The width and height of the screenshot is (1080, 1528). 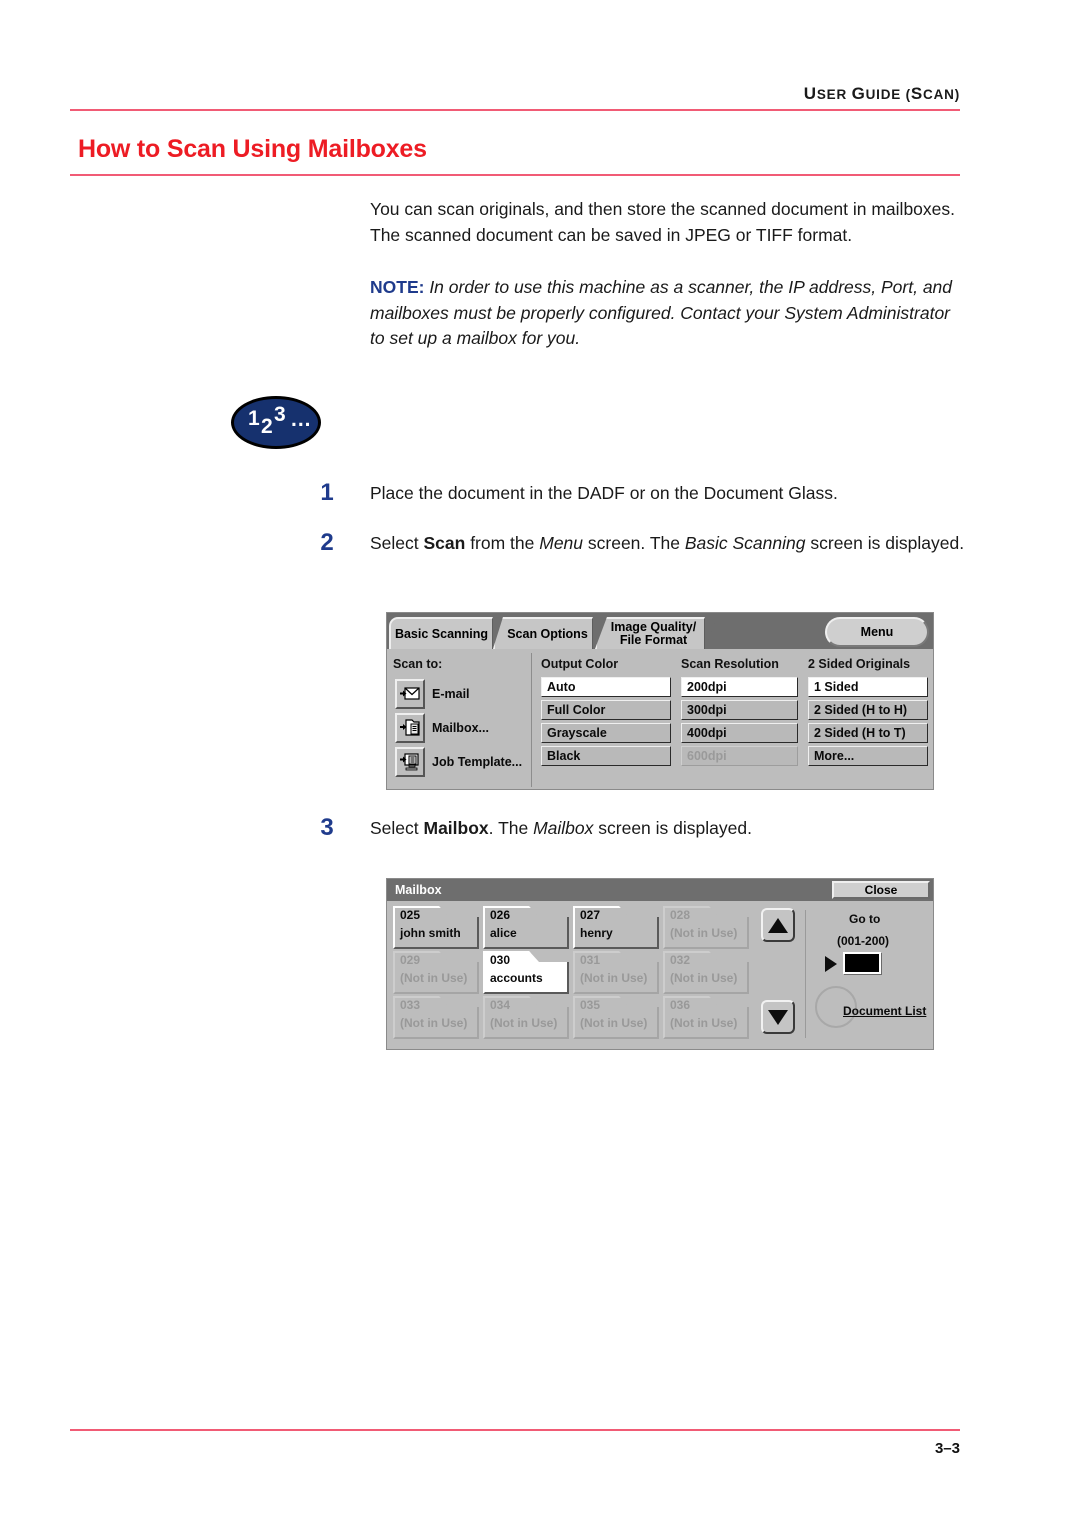 I want to click on mailbox-name-030: accounts, so click(x=516, y=978).